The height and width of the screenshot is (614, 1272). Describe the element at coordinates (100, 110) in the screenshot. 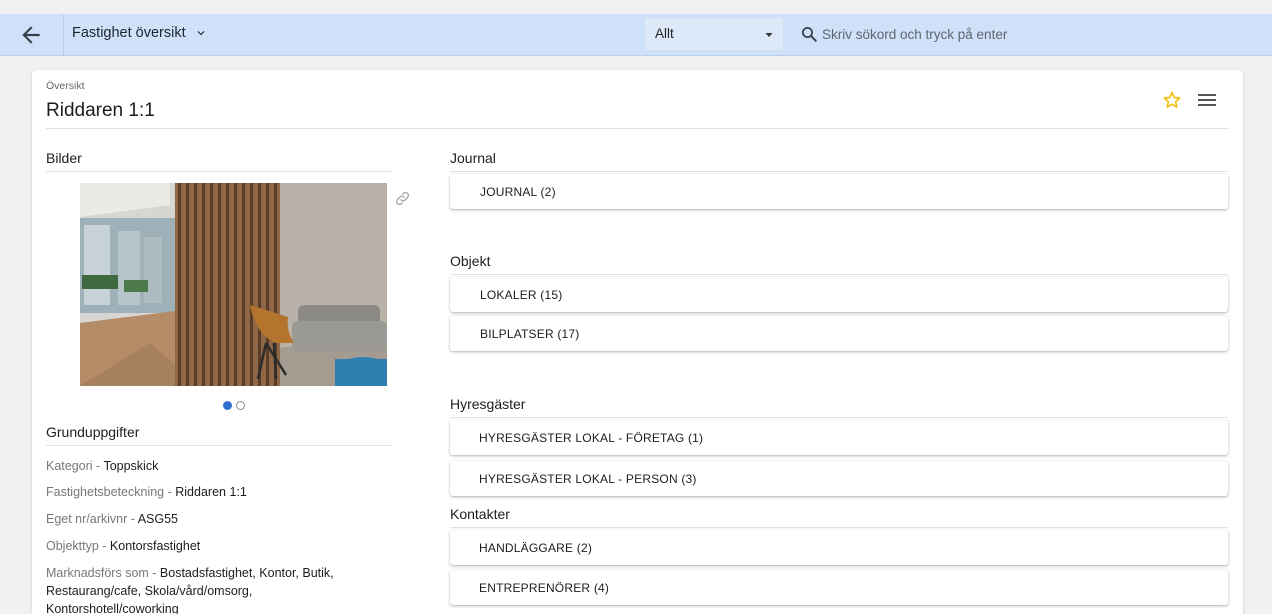

I see `page-title: Riddaren 1:1` at that location.